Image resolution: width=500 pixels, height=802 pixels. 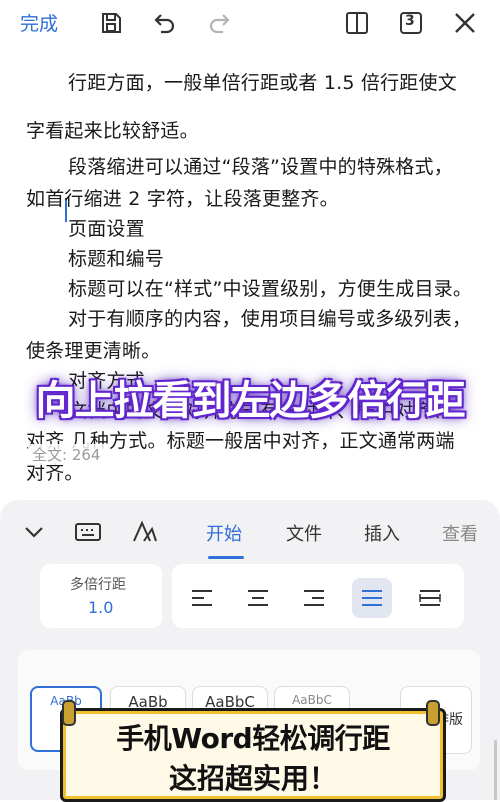 I want to click on tab-file: 文件, so click(x=304, y=533).